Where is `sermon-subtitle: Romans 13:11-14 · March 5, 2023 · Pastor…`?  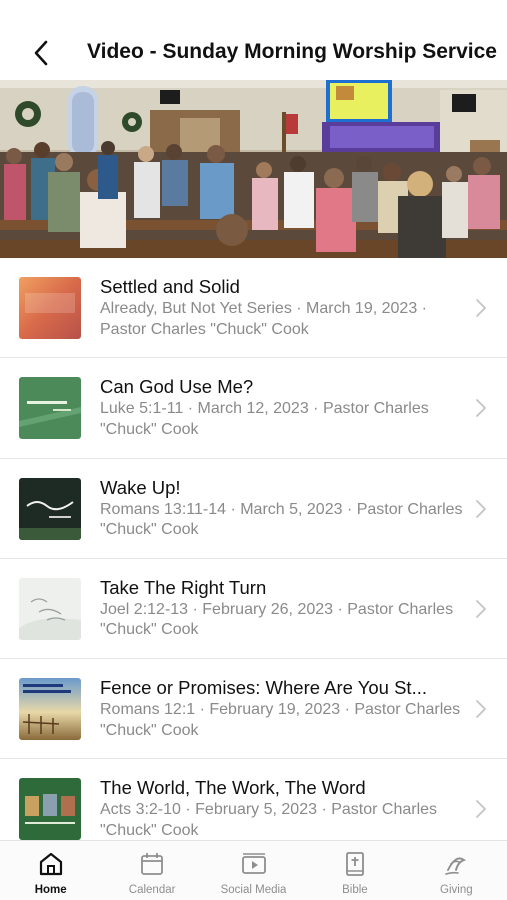
sermon-subtitle: Romans 13:11-14 · March 5, 2023 · Pastor… is located at coordinates (281, 519).